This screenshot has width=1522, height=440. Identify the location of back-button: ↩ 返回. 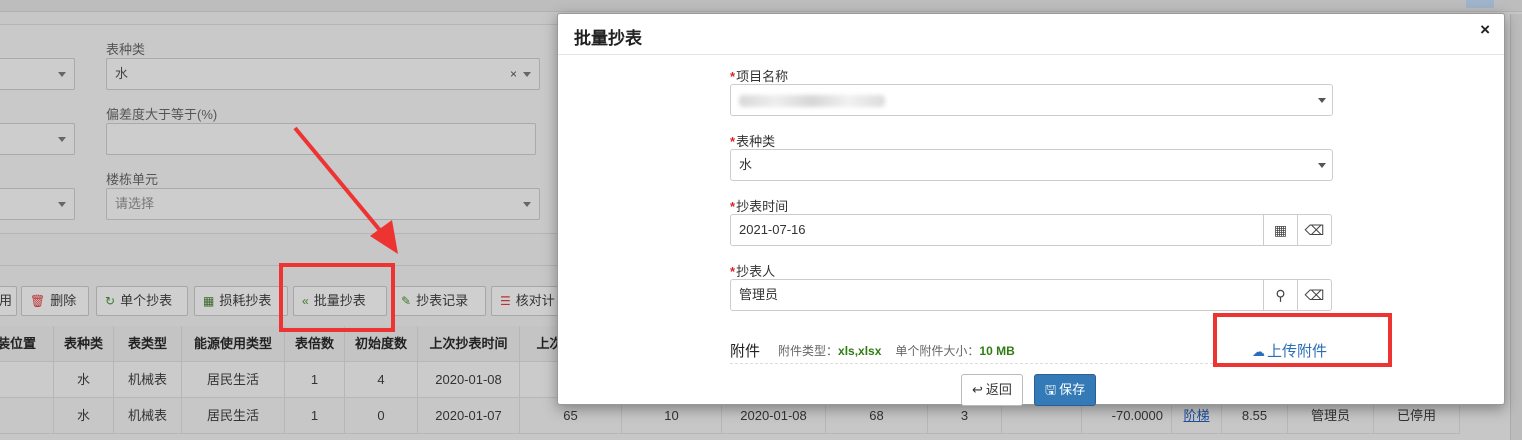
(992, 390).